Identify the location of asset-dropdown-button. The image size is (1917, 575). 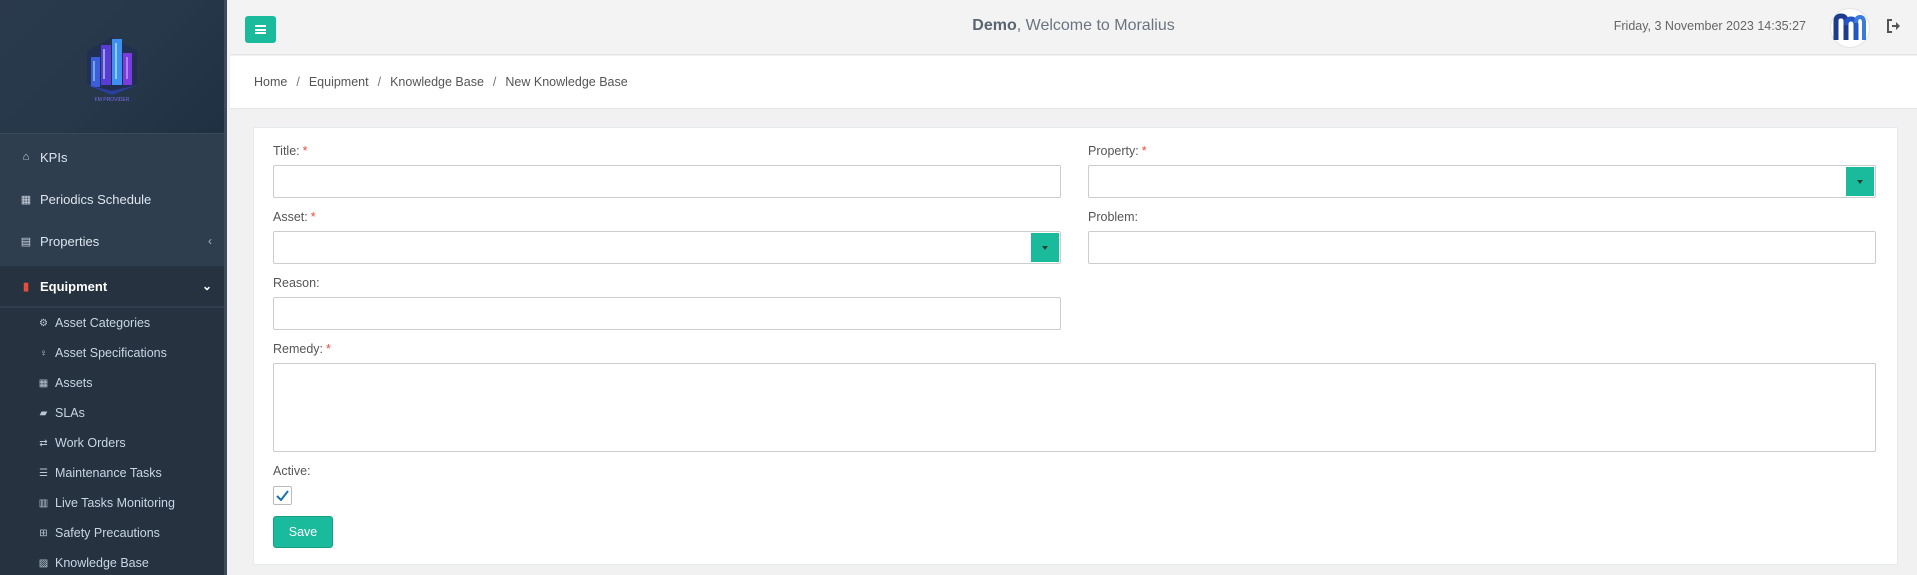
(1045, 247).